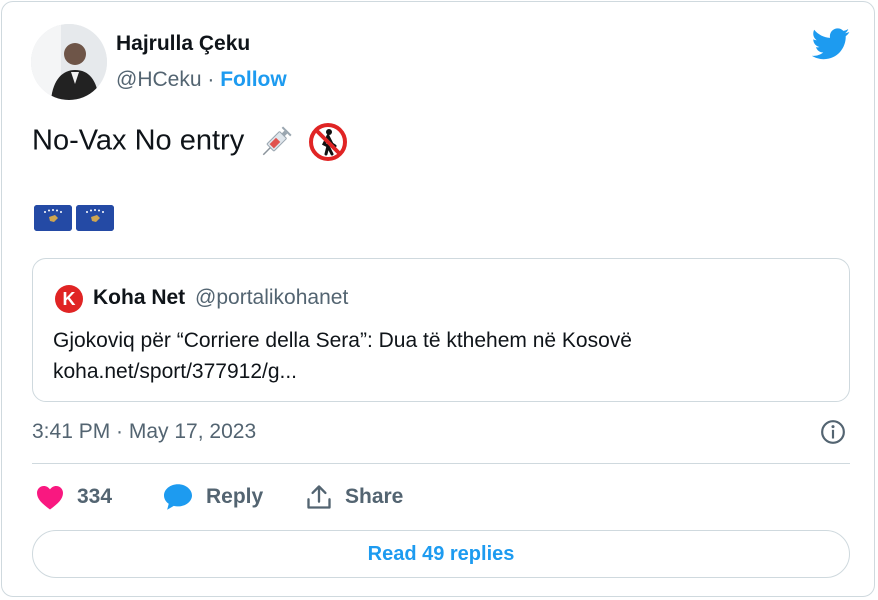 The height and width of the screenshot is (600, 878). What do you see at coordinates (277, 141) in the screenshot?
I see `syringe-icon` at bounding box center [277, 141].